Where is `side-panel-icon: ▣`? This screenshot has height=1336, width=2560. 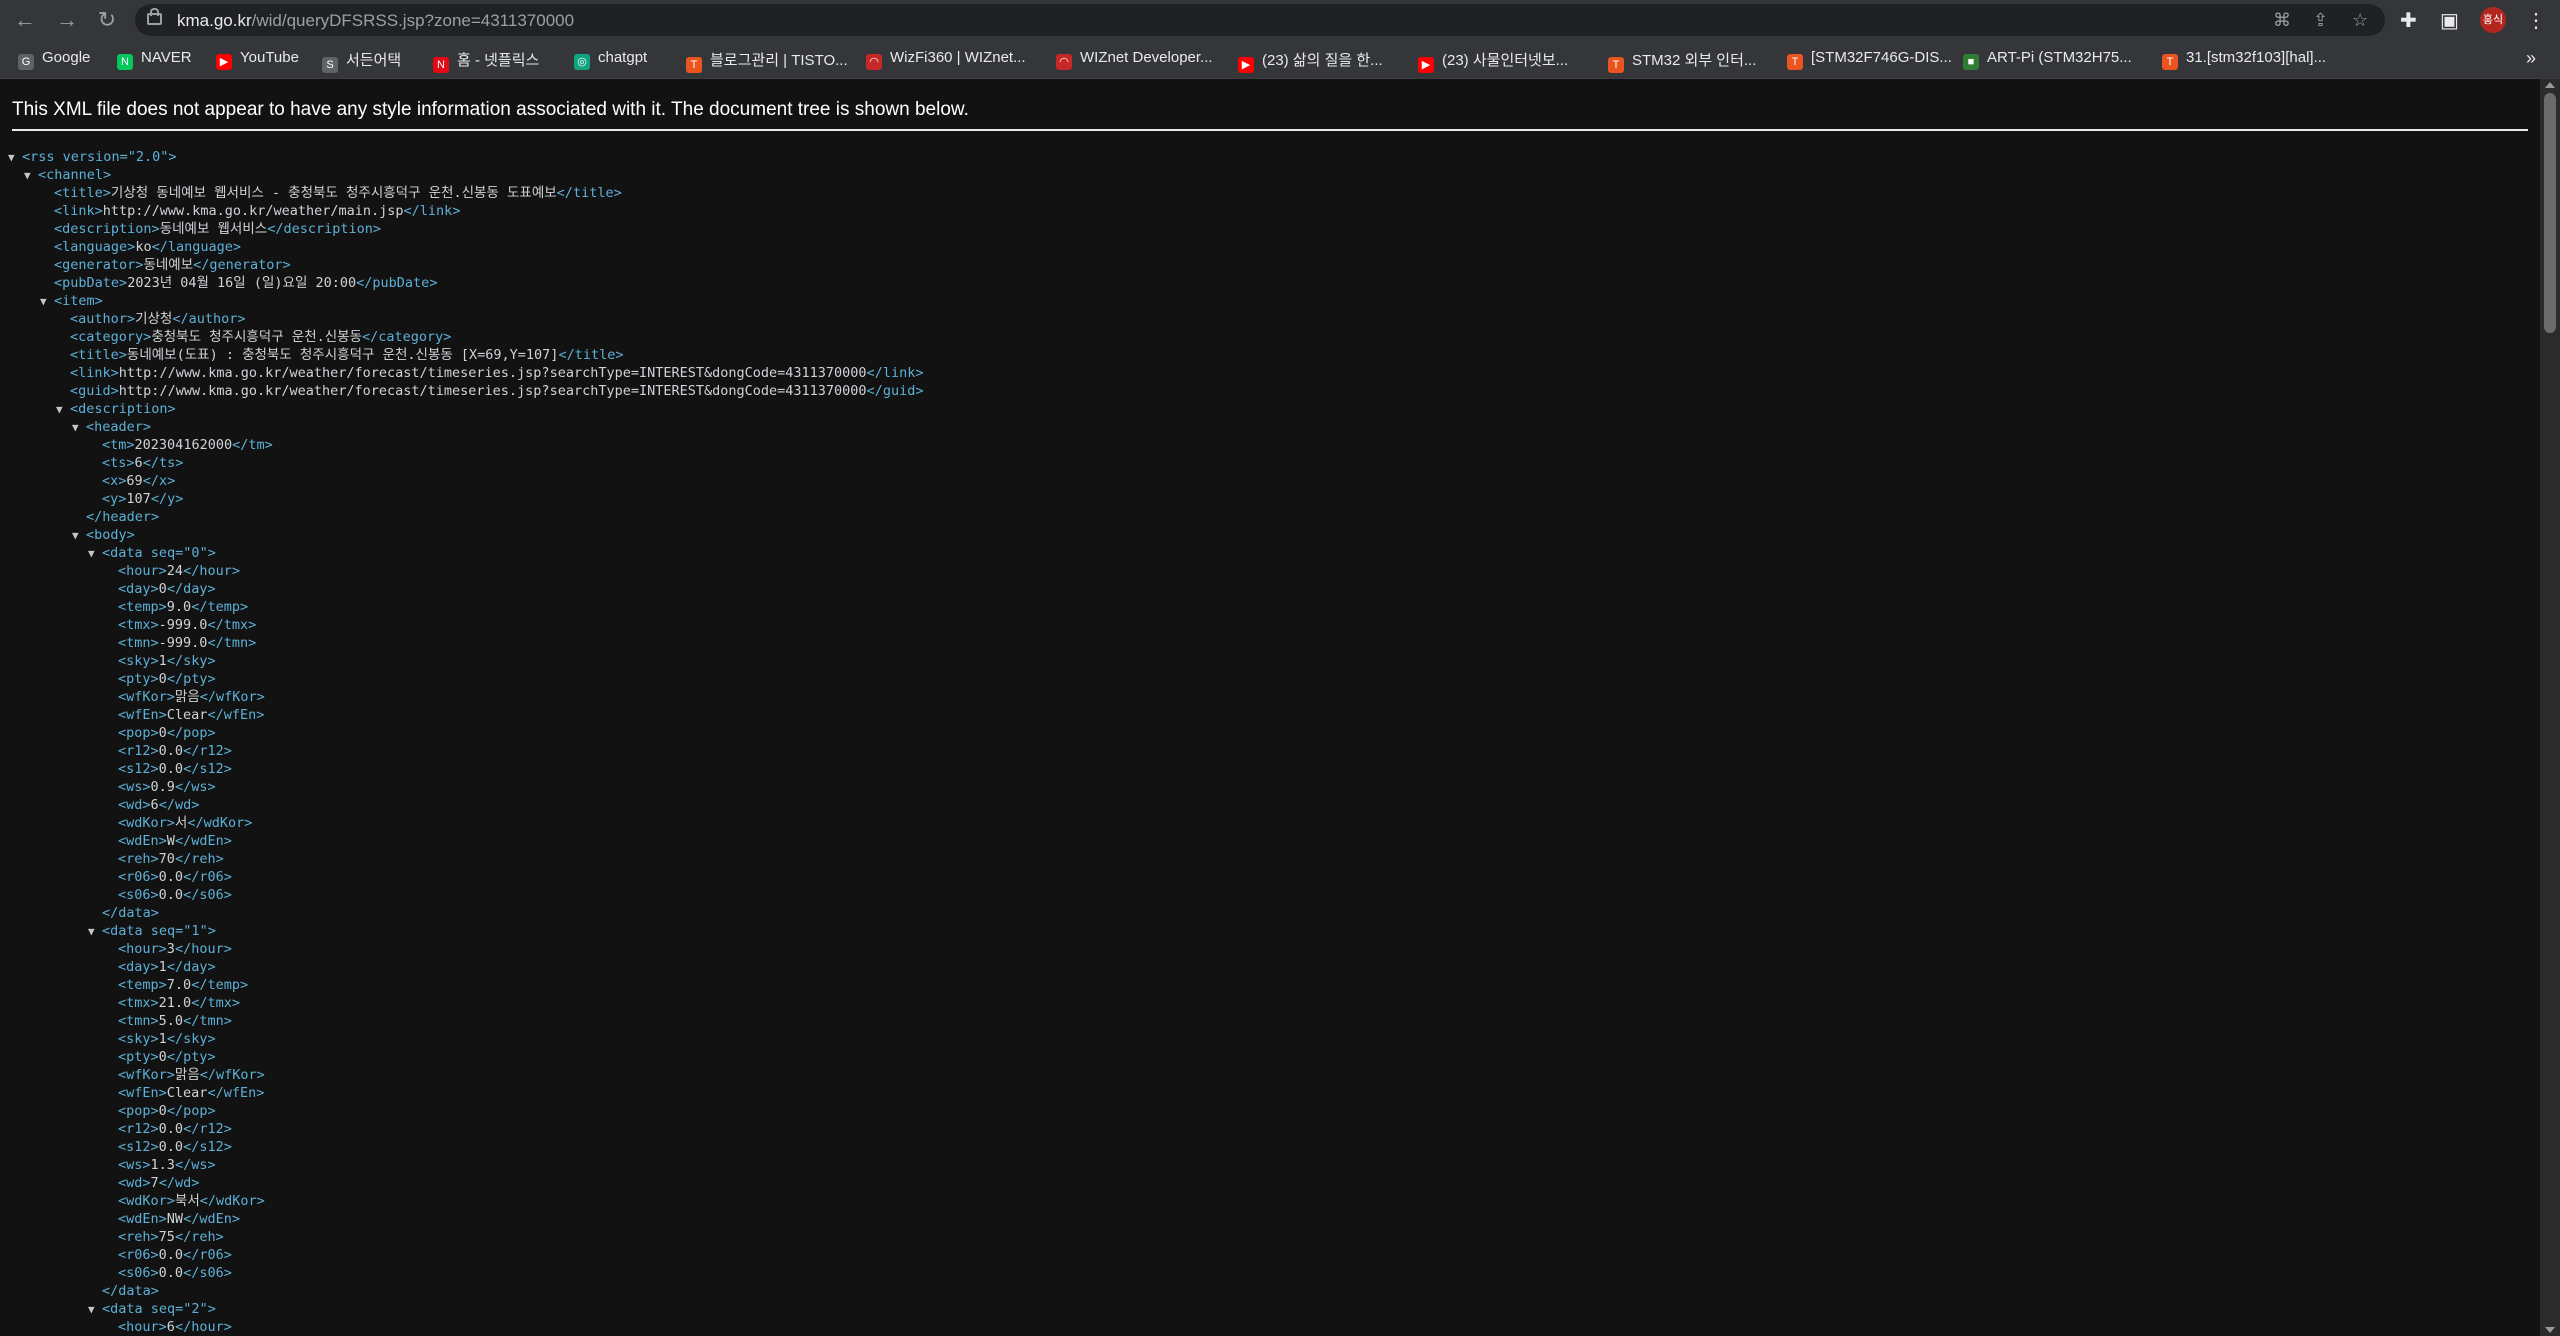
side-panel-icon: ▣ is located at coordinates (2449, 20).